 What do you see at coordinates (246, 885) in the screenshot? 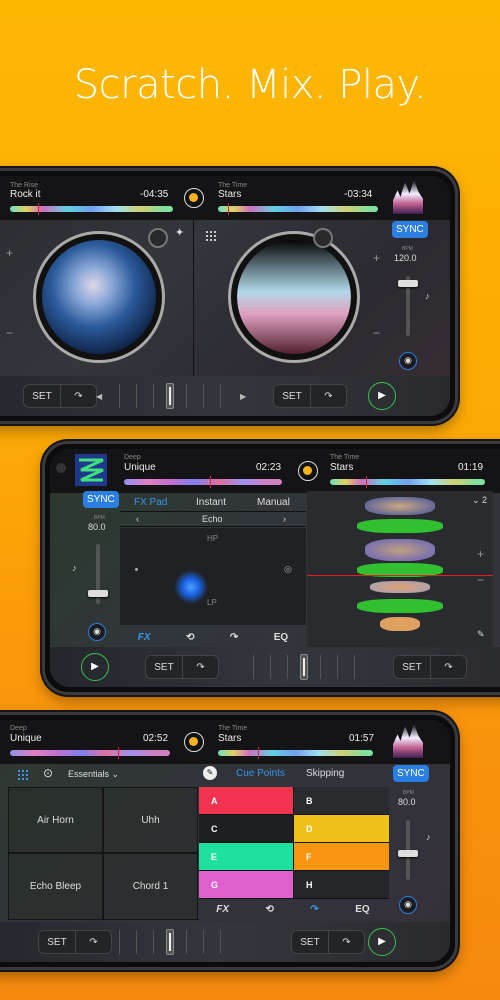
I see `cue-pad-g: G` at bounding box center [246, 885].